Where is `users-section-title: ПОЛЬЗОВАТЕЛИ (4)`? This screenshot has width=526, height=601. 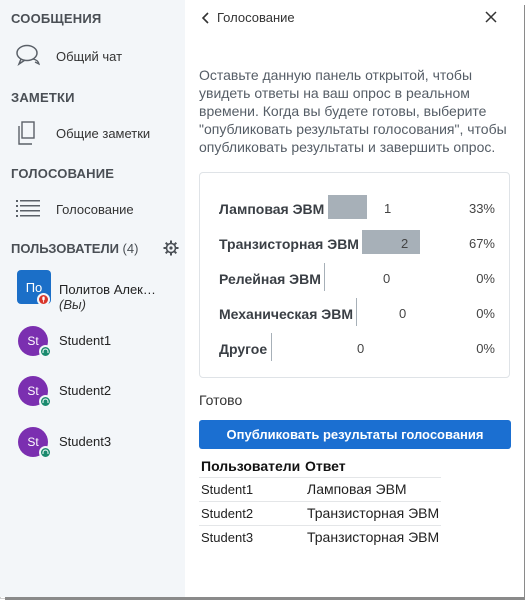
users-section-title: ПОЛЬЗОВАТЕЛИ (4) is located at coordinates (74, 248).